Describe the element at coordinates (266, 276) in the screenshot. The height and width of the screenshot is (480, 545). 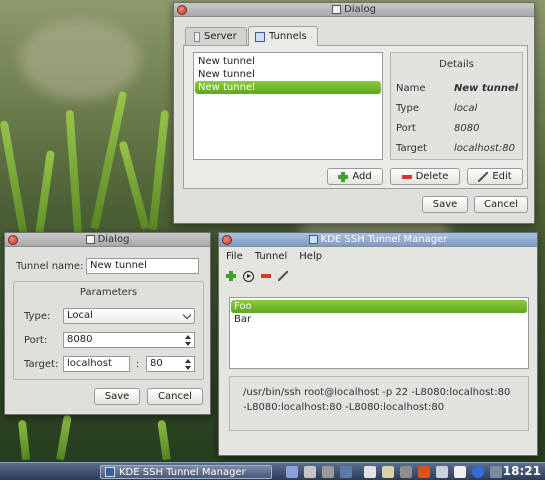
I see `remove-icon` at that location.